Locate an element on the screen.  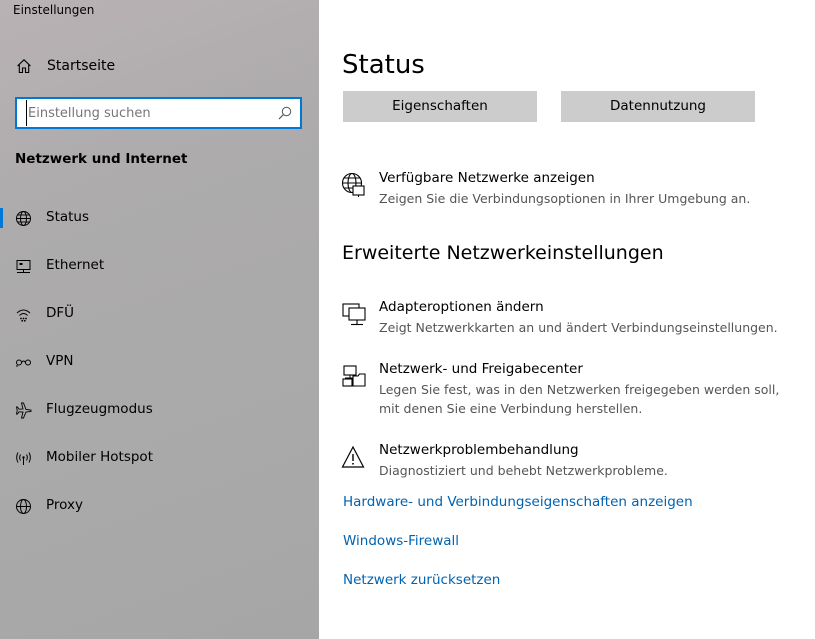
network-reset-link: Netzwerk zurücksetzen is located at coordinates (421, 580).